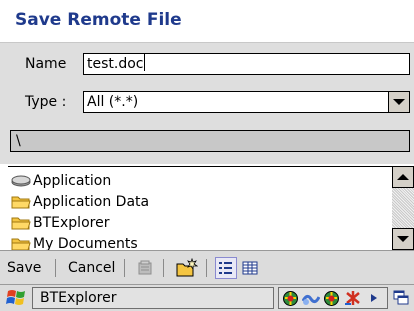  I want to click on list-item: My Documents, so click(74, 241).